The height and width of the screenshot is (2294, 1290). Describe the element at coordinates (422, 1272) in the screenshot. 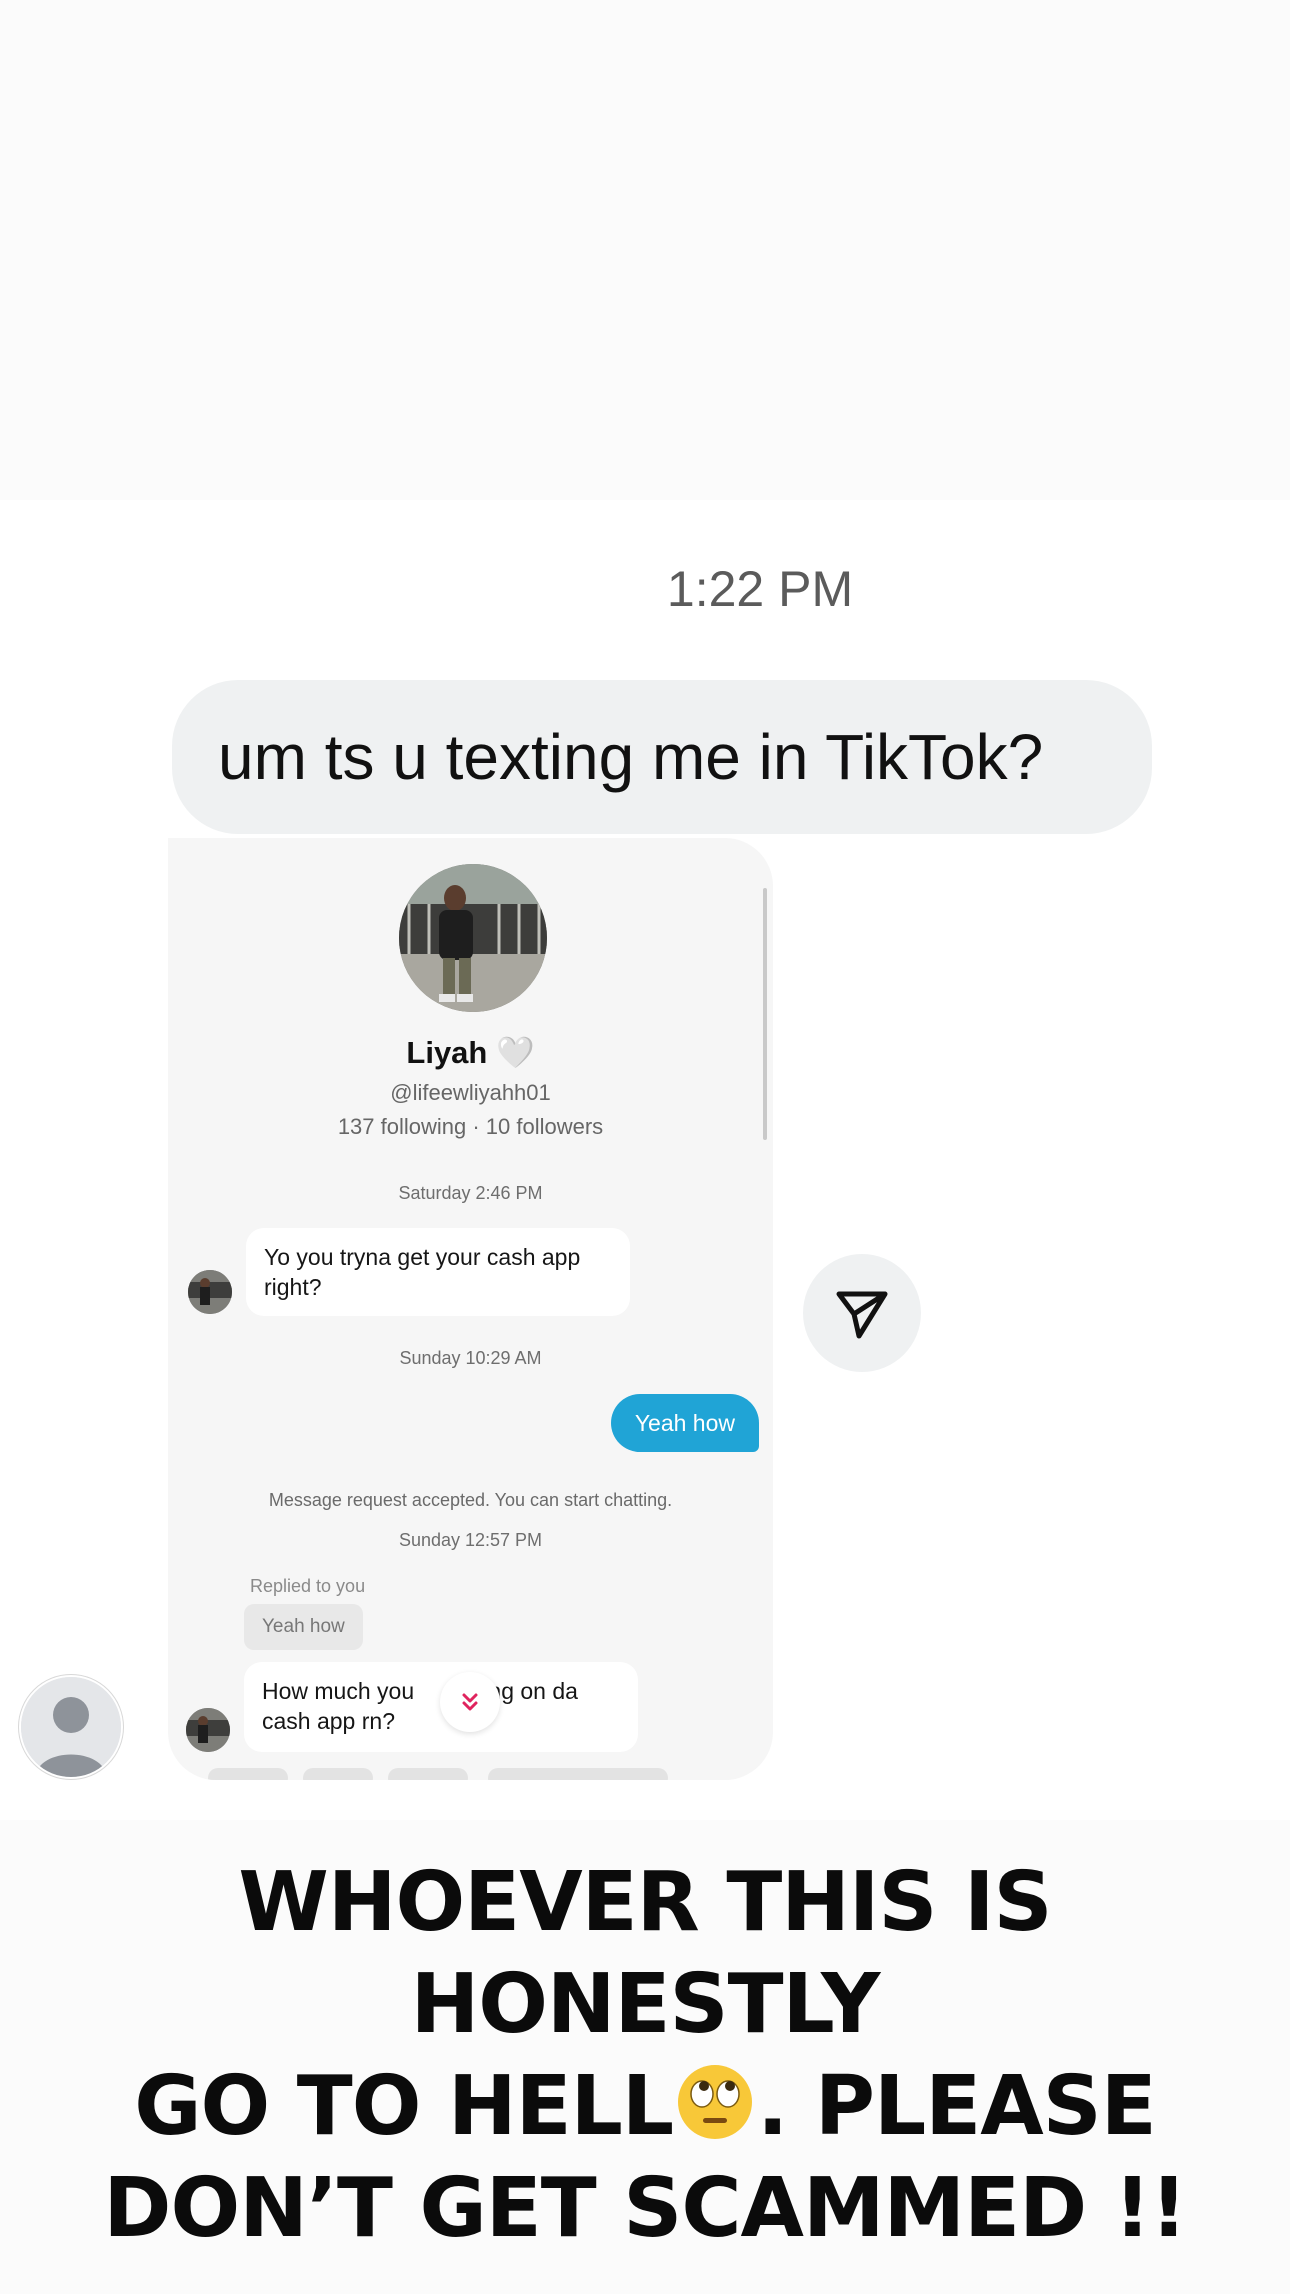

I see `incoming-message-text: Yo you tryna get your cash app right?` at that location.